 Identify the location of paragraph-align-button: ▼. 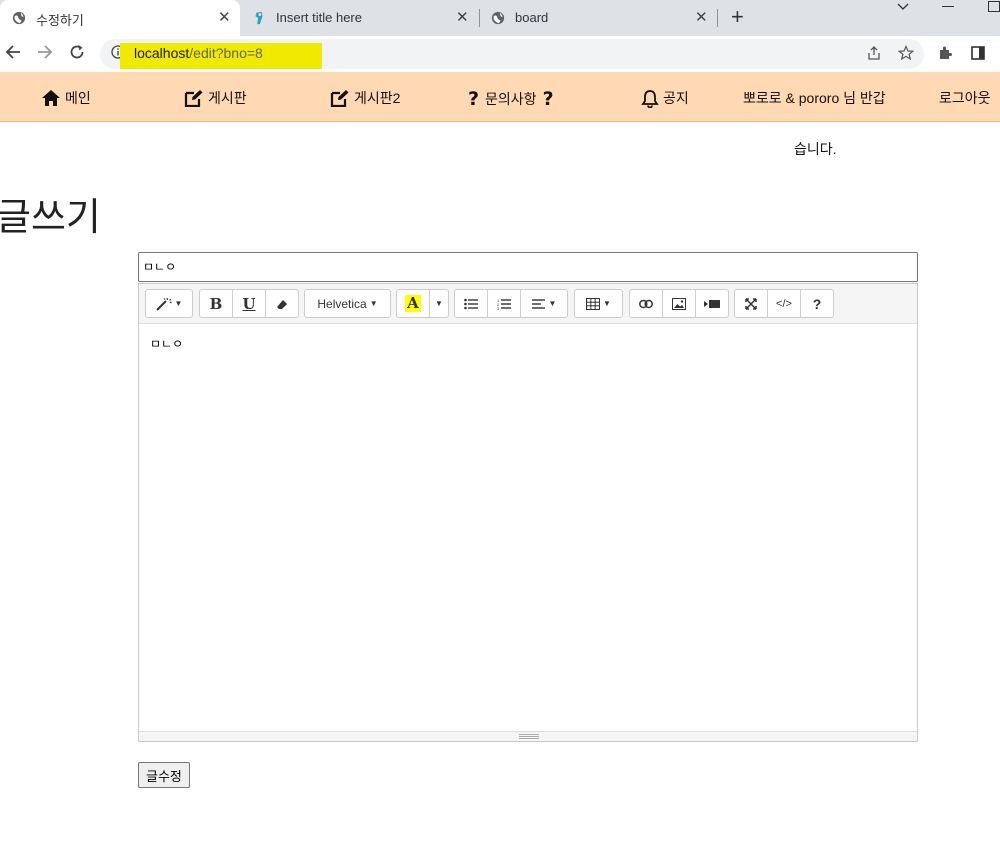
(544, 303).